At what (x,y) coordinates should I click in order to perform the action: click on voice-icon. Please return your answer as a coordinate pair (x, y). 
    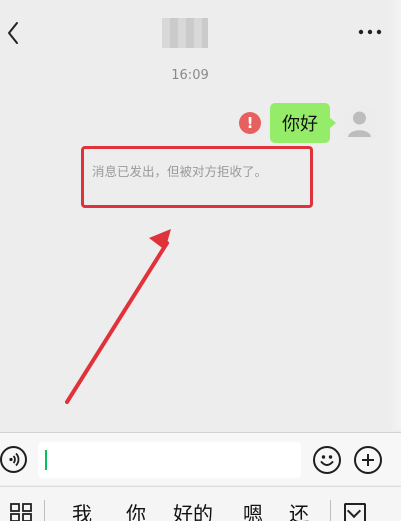
    Looking at the image, I should click on (14, 459).